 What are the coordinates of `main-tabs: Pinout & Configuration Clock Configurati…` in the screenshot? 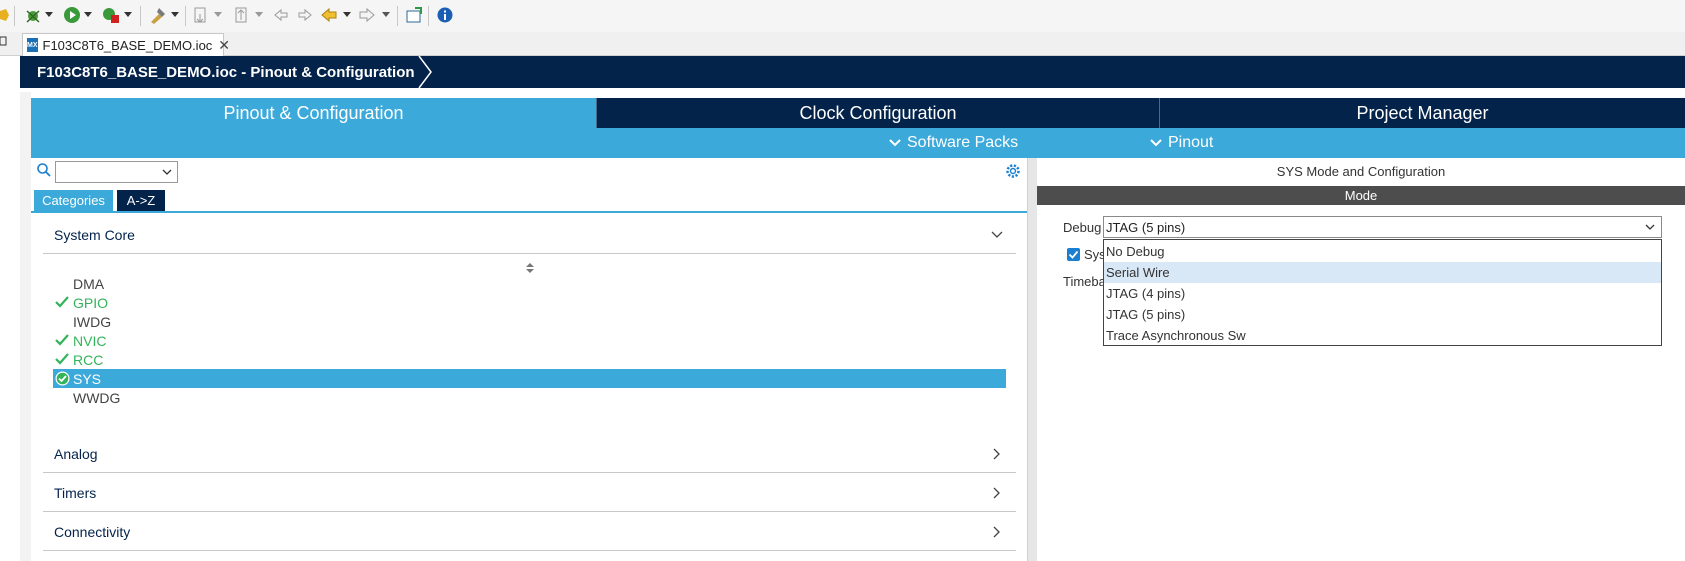 It's located at (858, 113).